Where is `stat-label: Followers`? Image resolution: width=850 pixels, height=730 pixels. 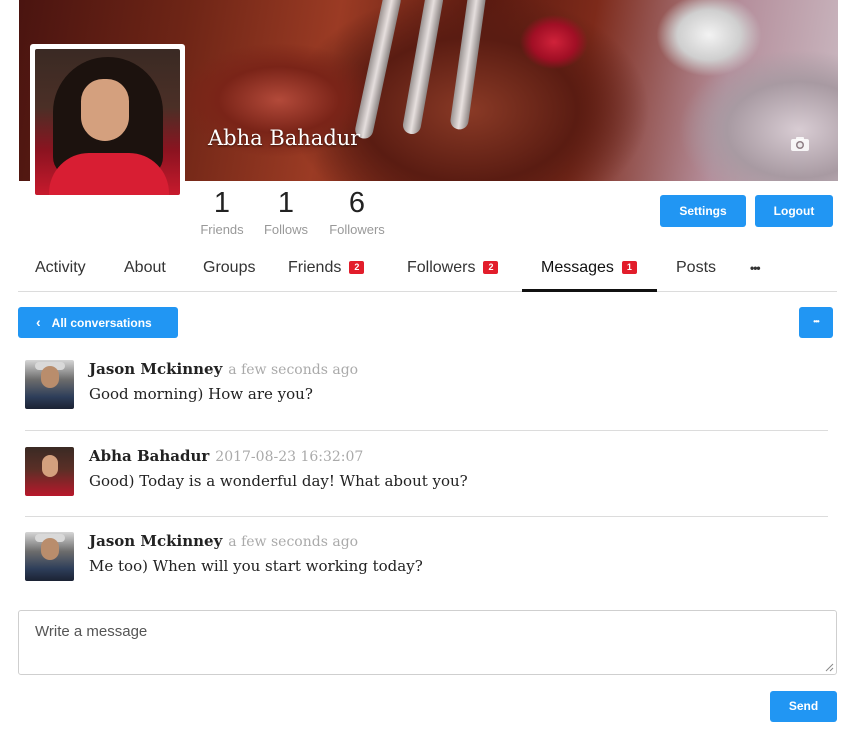
stat-label: Followers is located at coordinates (357, 229).